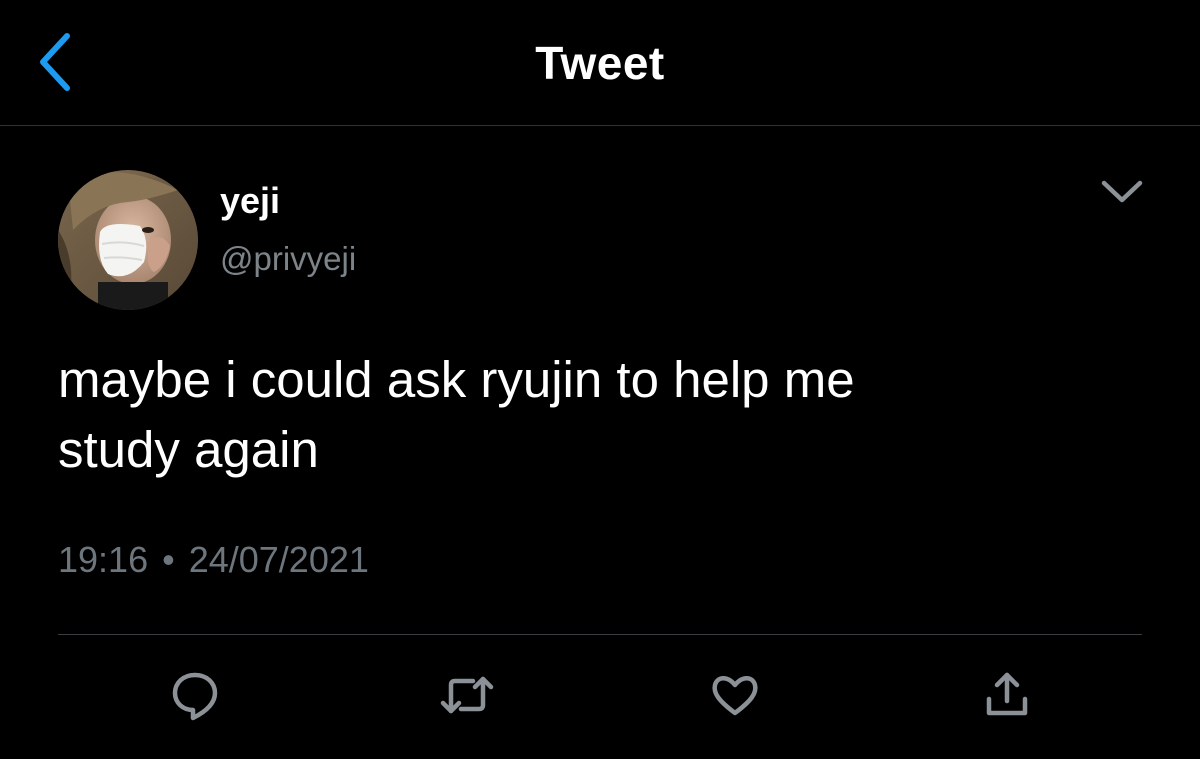 The height and width of the screenshot is (759, 1200). I want to click on author-display-name: yeji, so click(250, 201).